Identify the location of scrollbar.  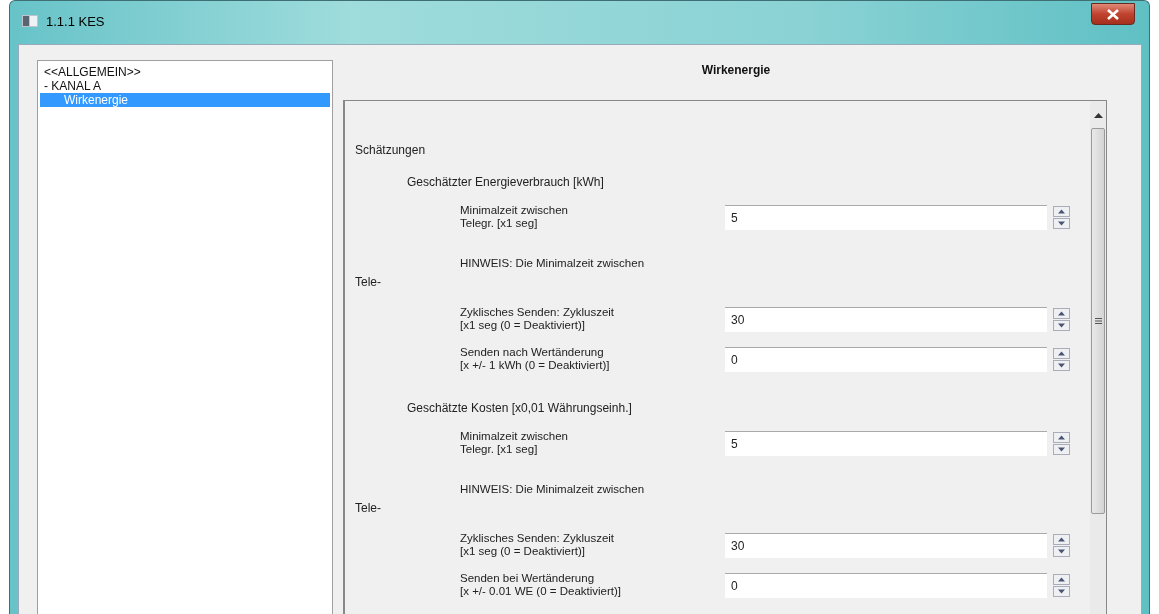
(1098, 357).